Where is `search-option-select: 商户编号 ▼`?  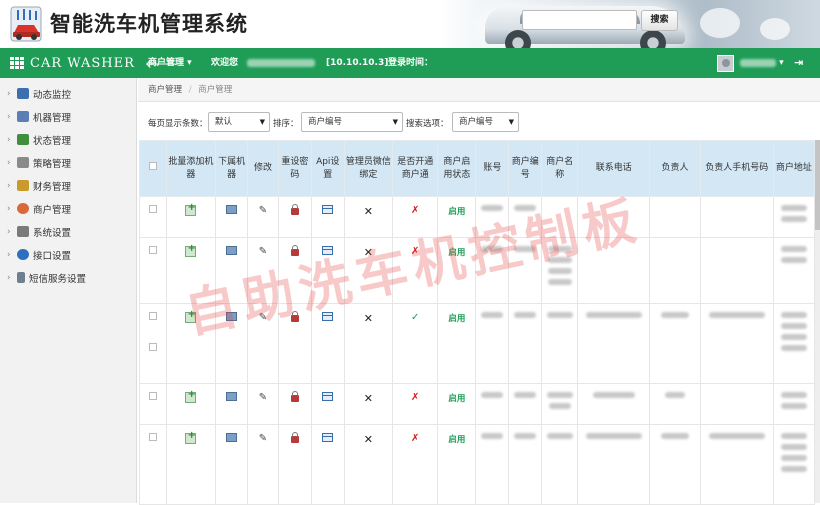
search-option-select: 商户编号 ▼ is located at coordinates (485, 122).